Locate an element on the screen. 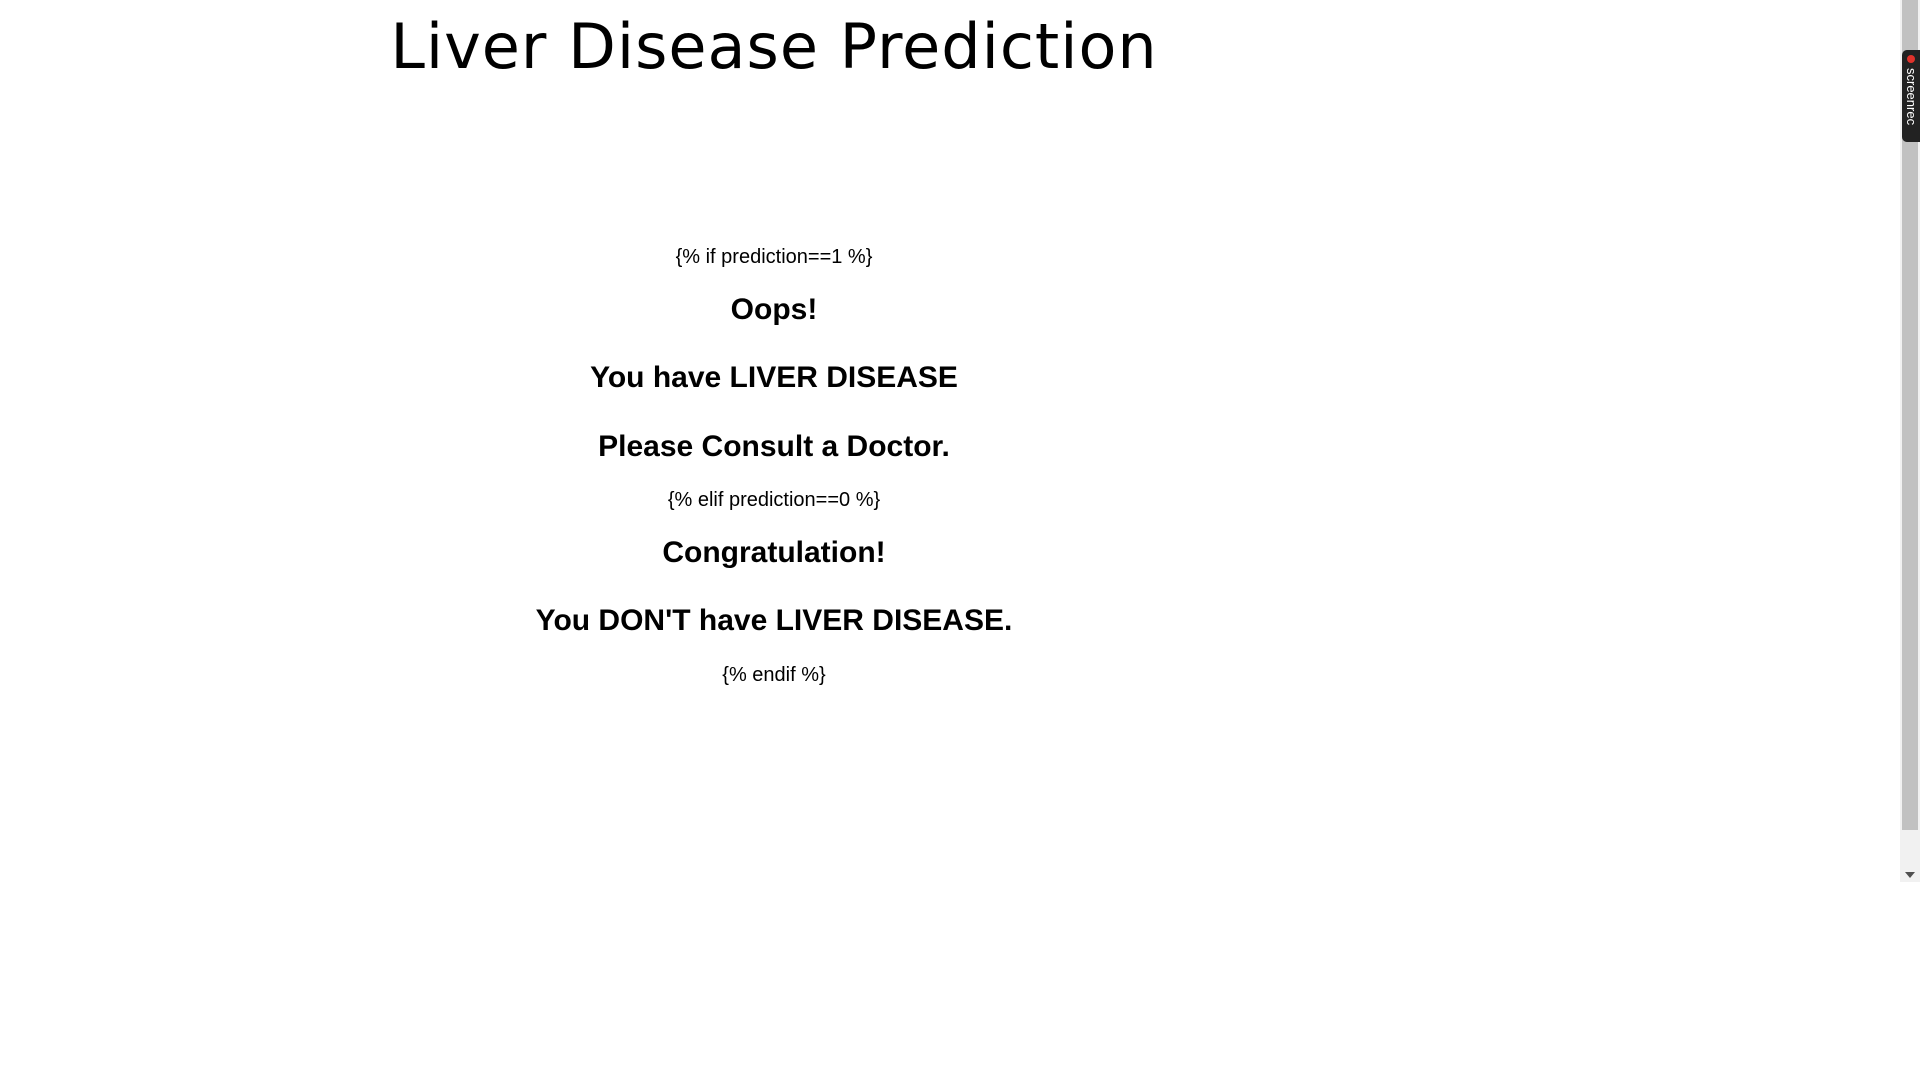 Image resolution: width=1920 pixels, height=1080 pixels. record-dot-icon is located at coordinates (1911, 59).